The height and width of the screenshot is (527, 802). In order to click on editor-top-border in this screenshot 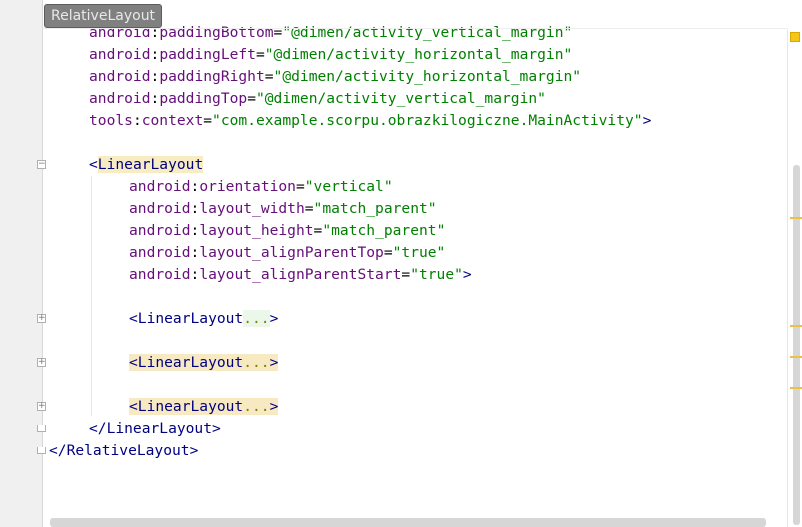, I will do `click(415, 28)`.